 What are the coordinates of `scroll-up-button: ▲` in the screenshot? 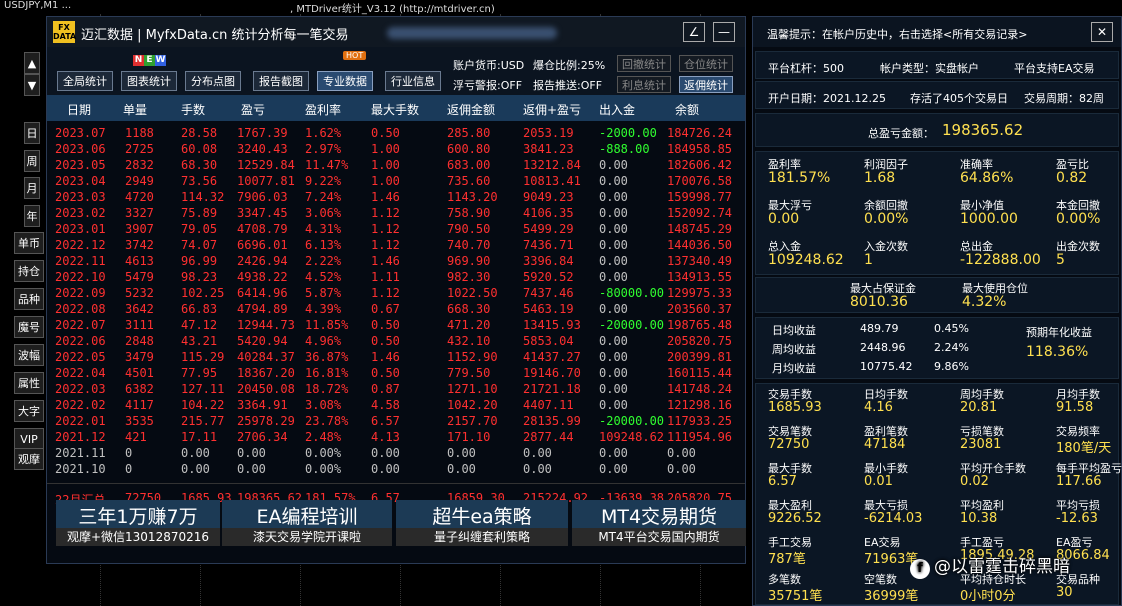 It's located at (32, 63).